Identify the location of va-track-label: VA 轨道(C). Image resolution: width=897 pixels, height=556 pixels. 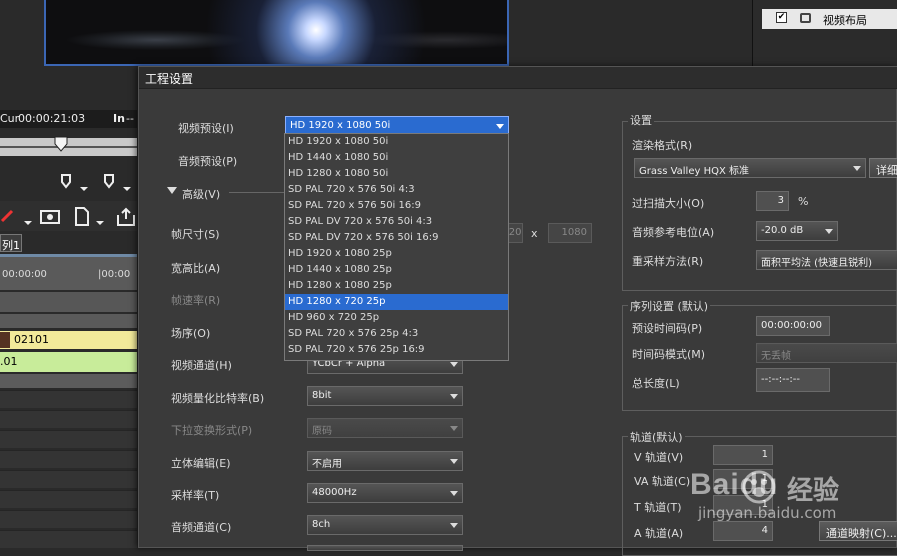
(662, 481).